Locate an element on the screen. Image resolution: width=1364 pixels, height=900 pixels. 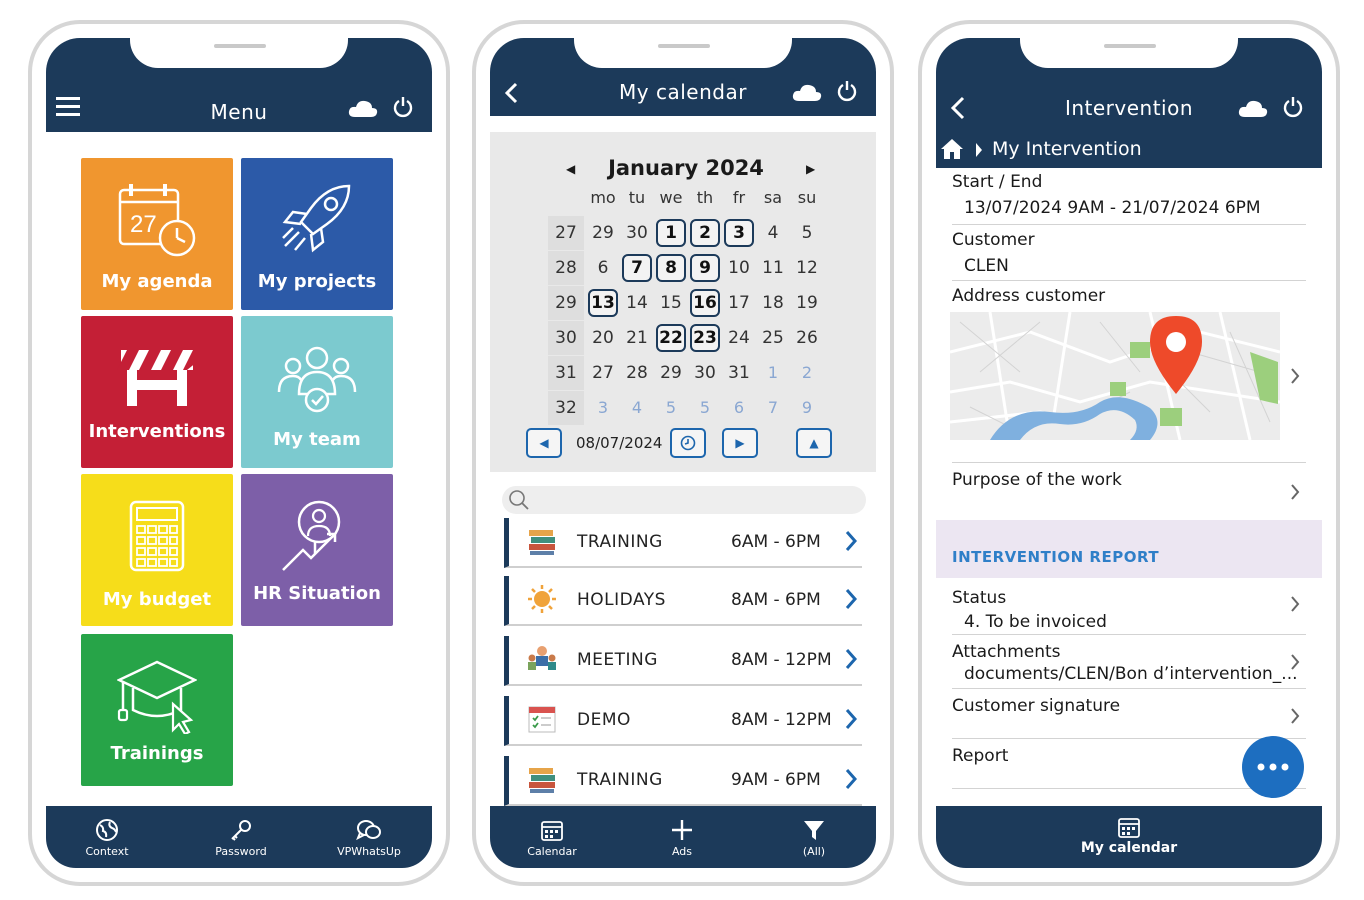
calendar-day: 14 is located at coordinates (637, 303).